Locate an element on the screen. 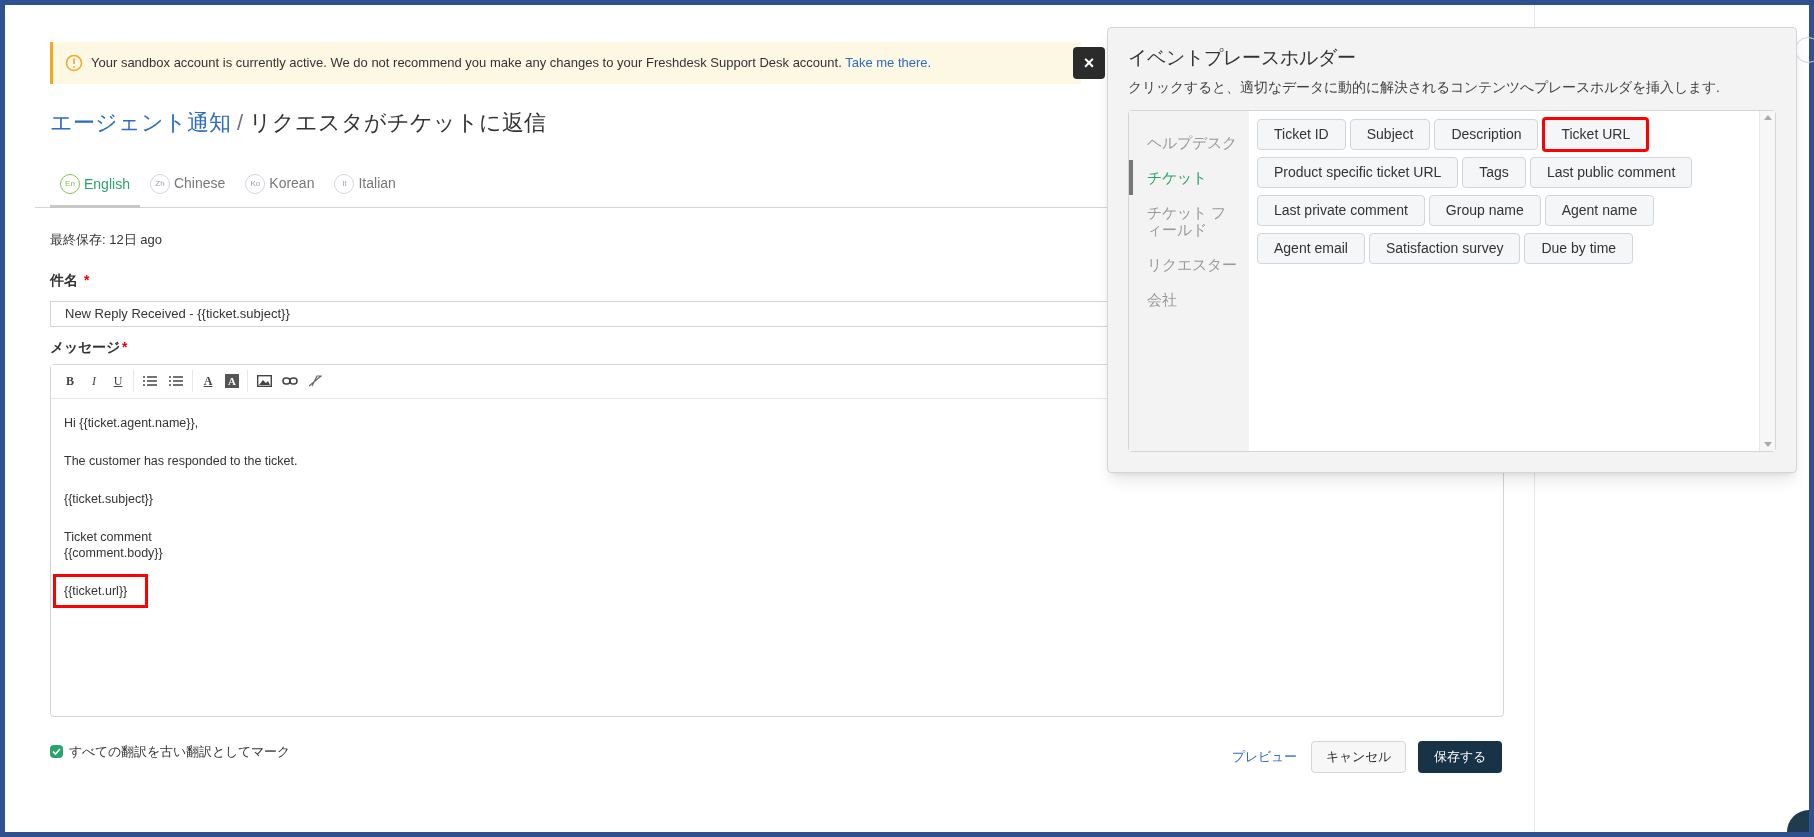  placeholder-button: Last public comment is located at coordinates (1611, 172).